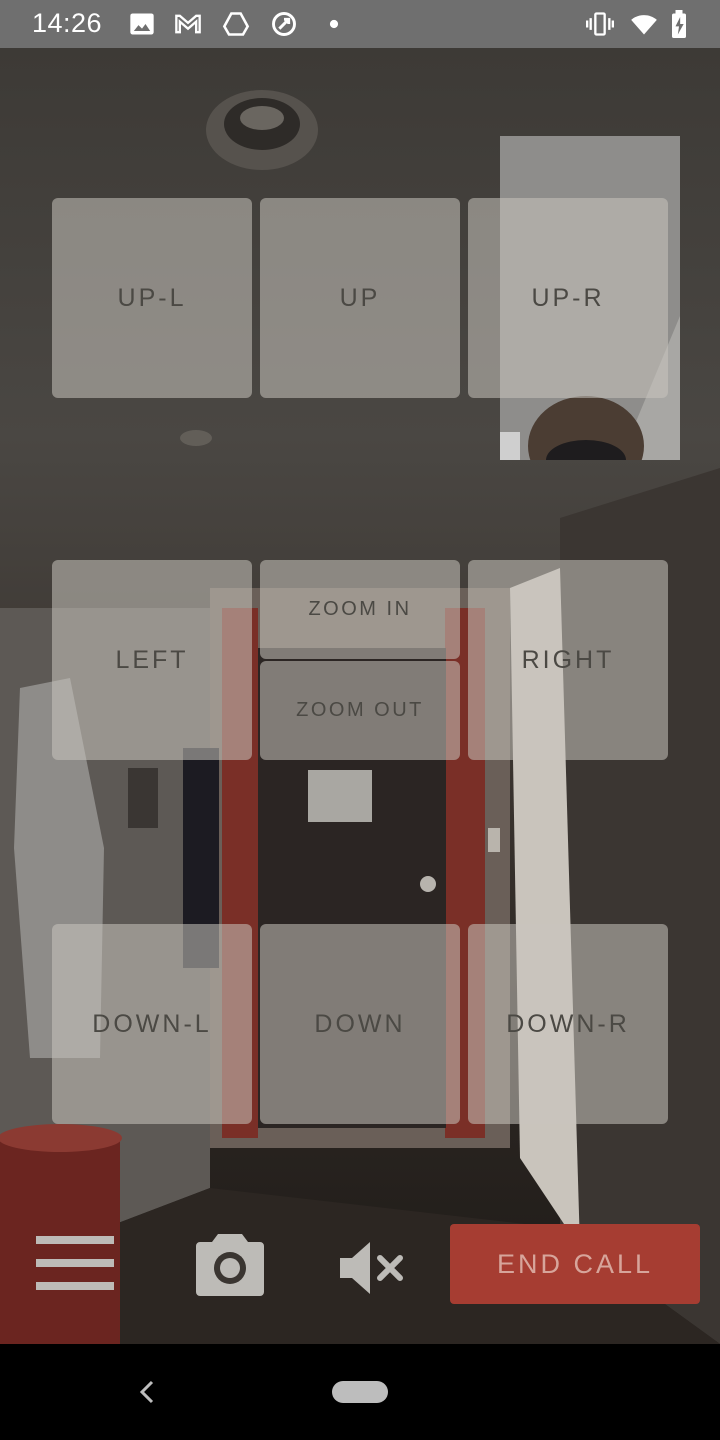  I want to click on end-call-button: END CALL, so click(575, 1264).